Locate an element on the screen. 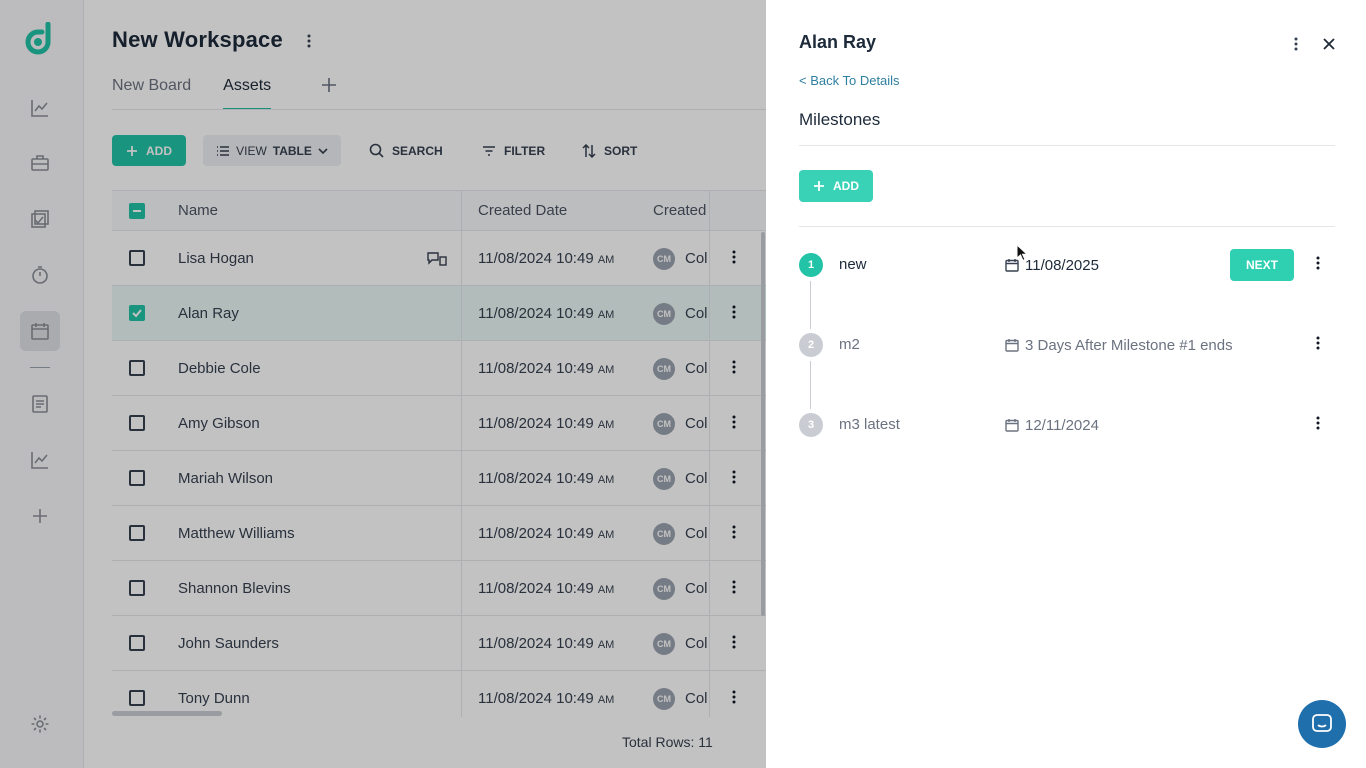 This screenshot has width=1366, height=768. plus-icon is located at coordinates (819, 186).